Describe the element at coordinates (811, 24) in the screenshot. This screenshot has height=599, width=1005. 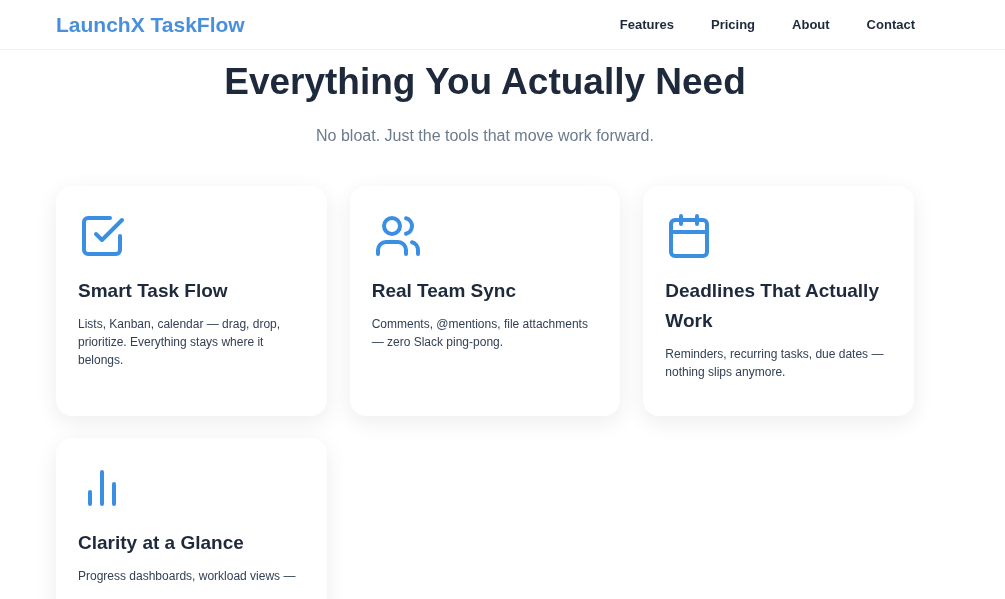
I see `nav-link: About` at that location.